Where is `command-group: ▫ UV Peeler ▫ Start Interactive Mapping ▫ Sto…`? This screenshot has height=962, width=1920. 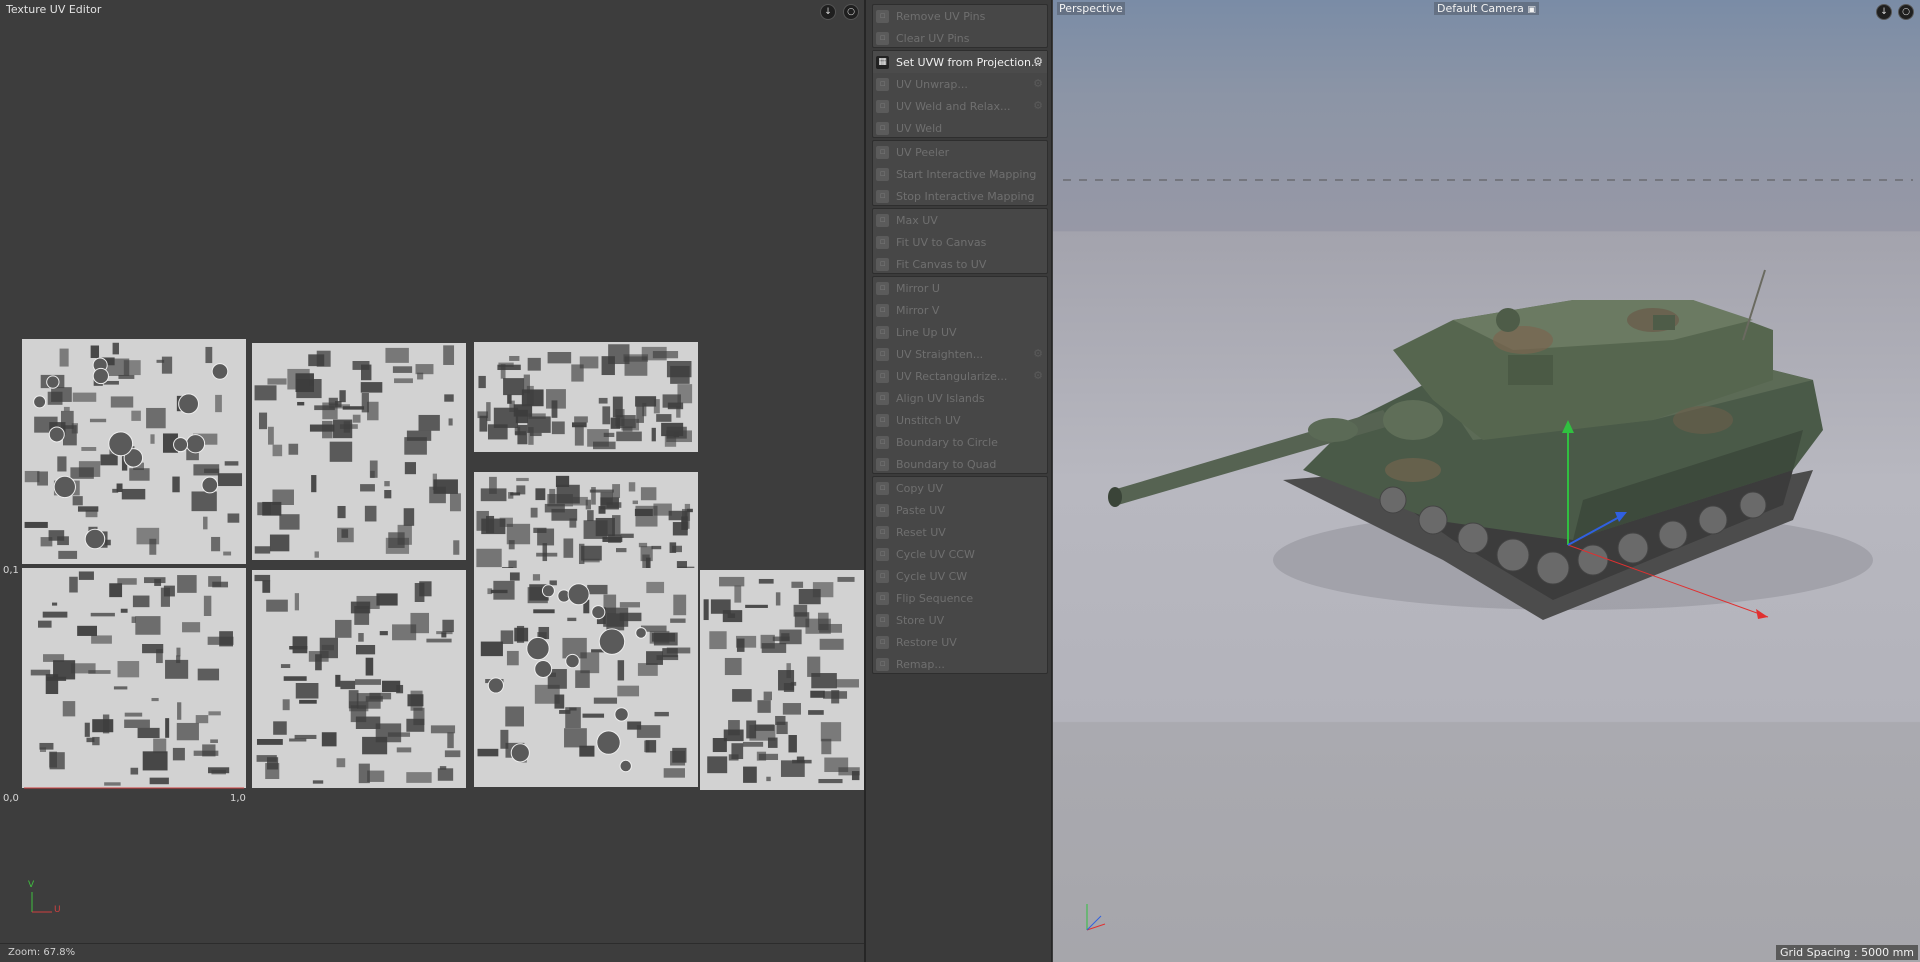
command-group: ▫ UV Peeler ▫ Start Interactive Mapping ▫ Sto… is located at coordinates (960, 173).